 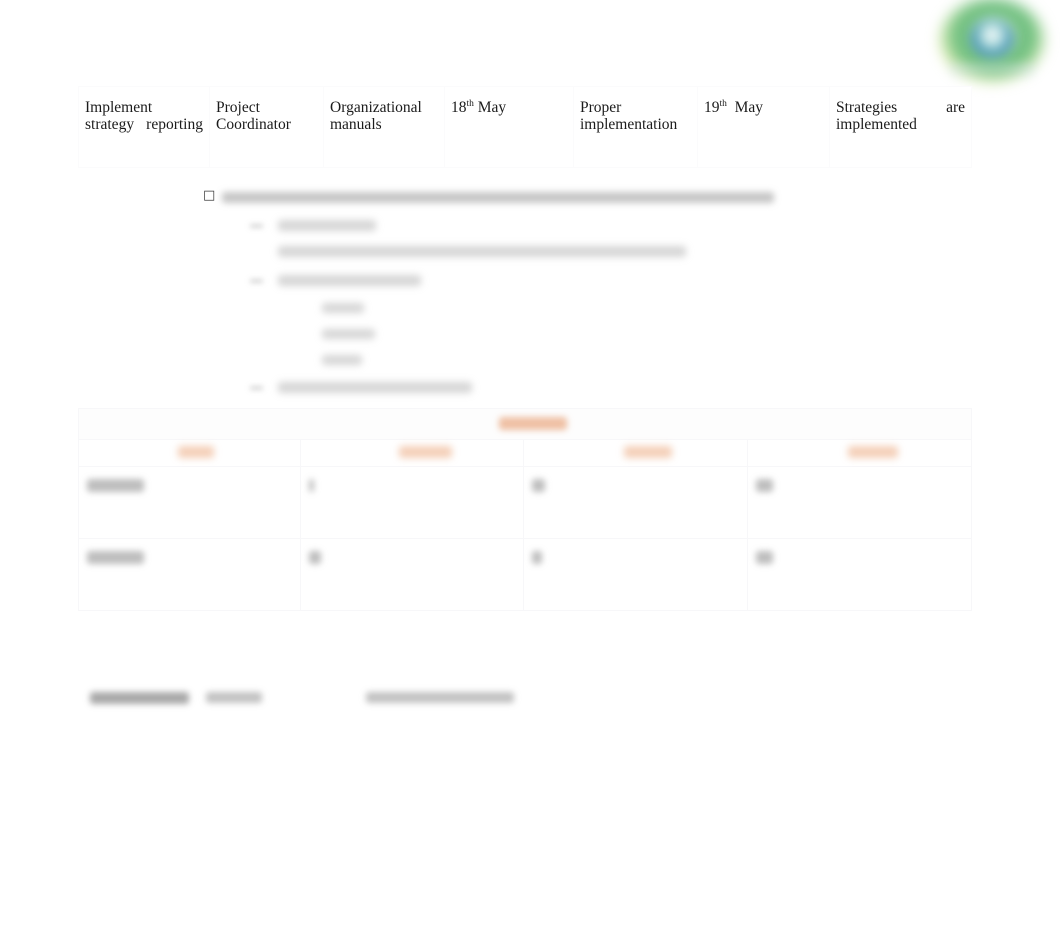 What do you see at coordinates (723, 103) in the screenshot?
I see `end-date-suffix: th` at bounding box center [723, 103].